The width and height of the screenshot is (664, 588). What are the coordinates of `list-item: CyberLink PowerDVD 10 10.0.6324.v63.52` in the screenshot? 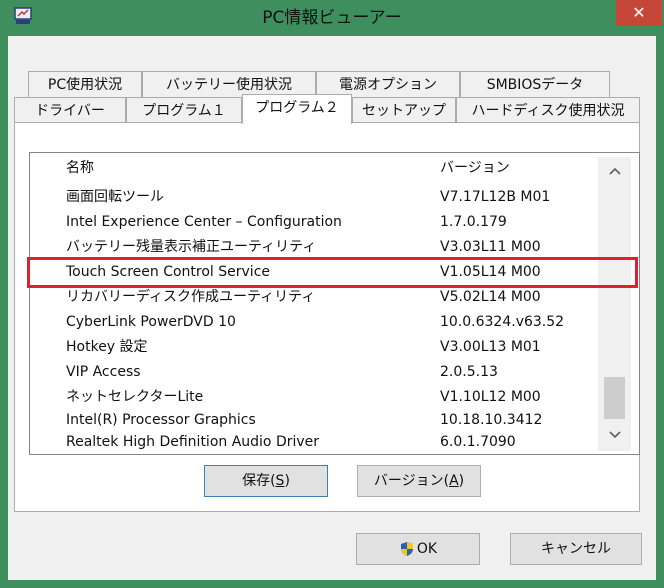 It's located at (315, 322).